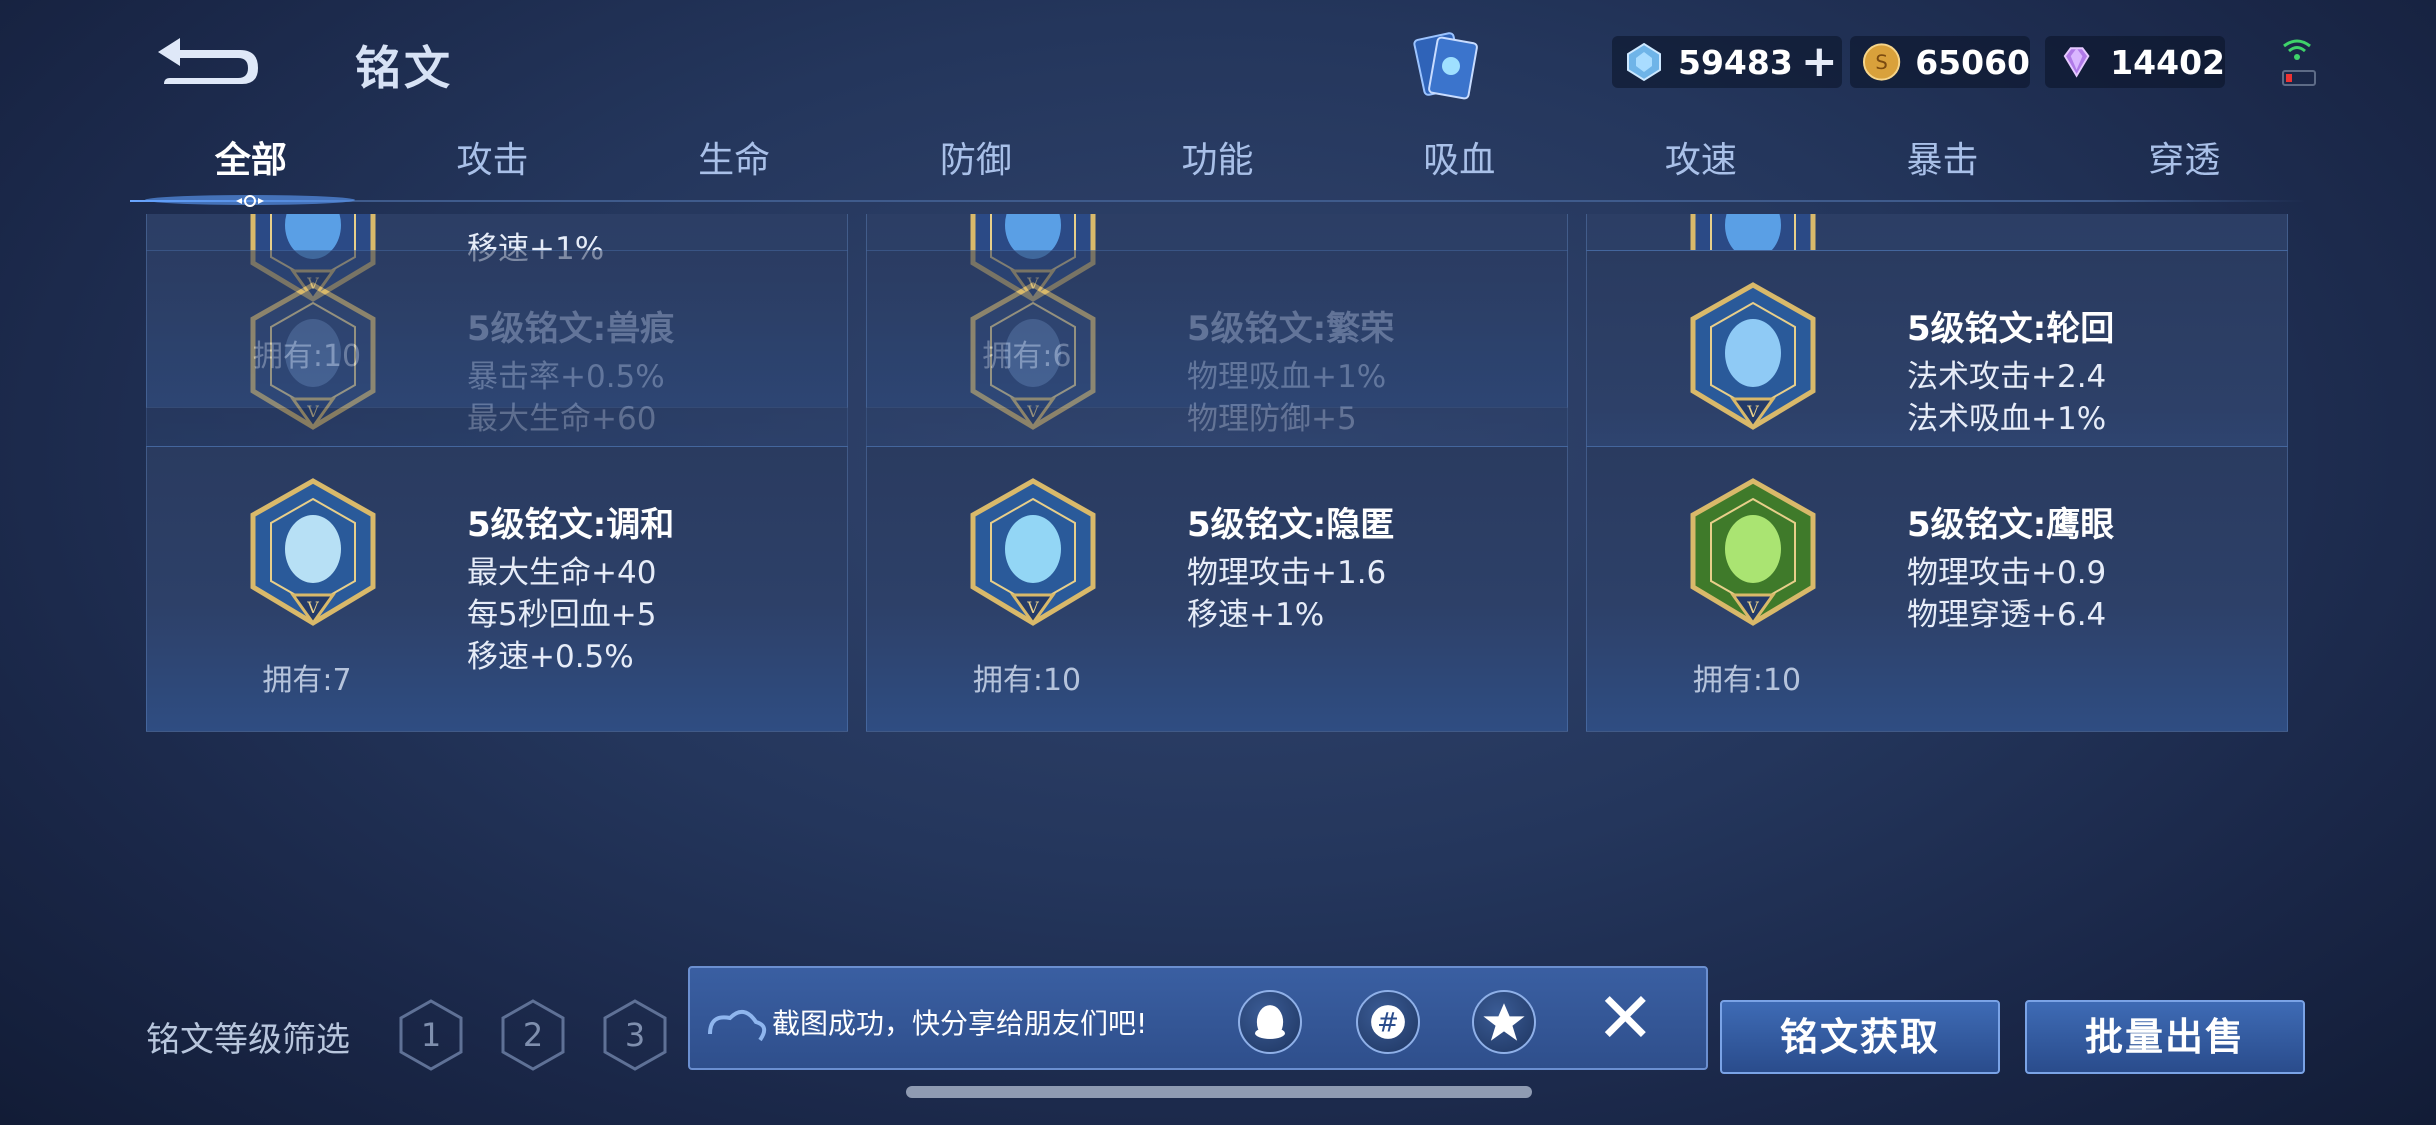 The image size is (2436, 1125). What do you see at coordinates (1256, 615) in the screenshot?
I see `rune-attribute: 移速+1%` at bounding box center [1256, 615].